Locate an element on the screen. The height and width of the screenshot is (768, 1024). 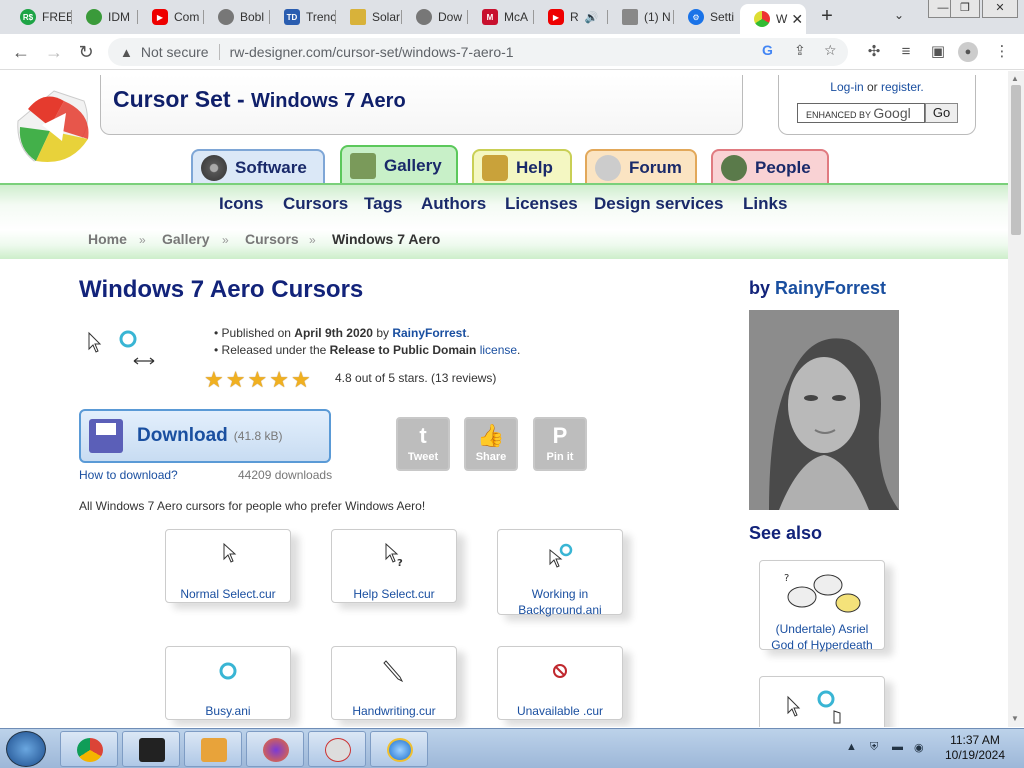
cursor-set-preview is located at coordinates (126, 349).